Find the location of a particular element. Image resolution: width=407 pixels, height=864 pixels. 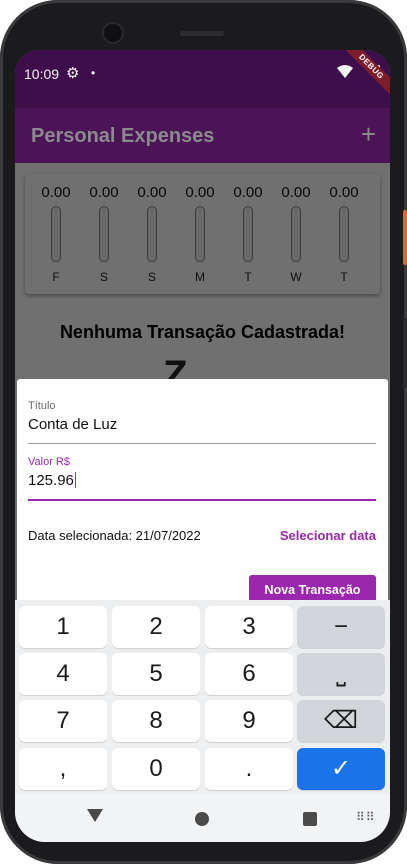

app-bar: Personal Expenses + is located at coordinates (202, 135).